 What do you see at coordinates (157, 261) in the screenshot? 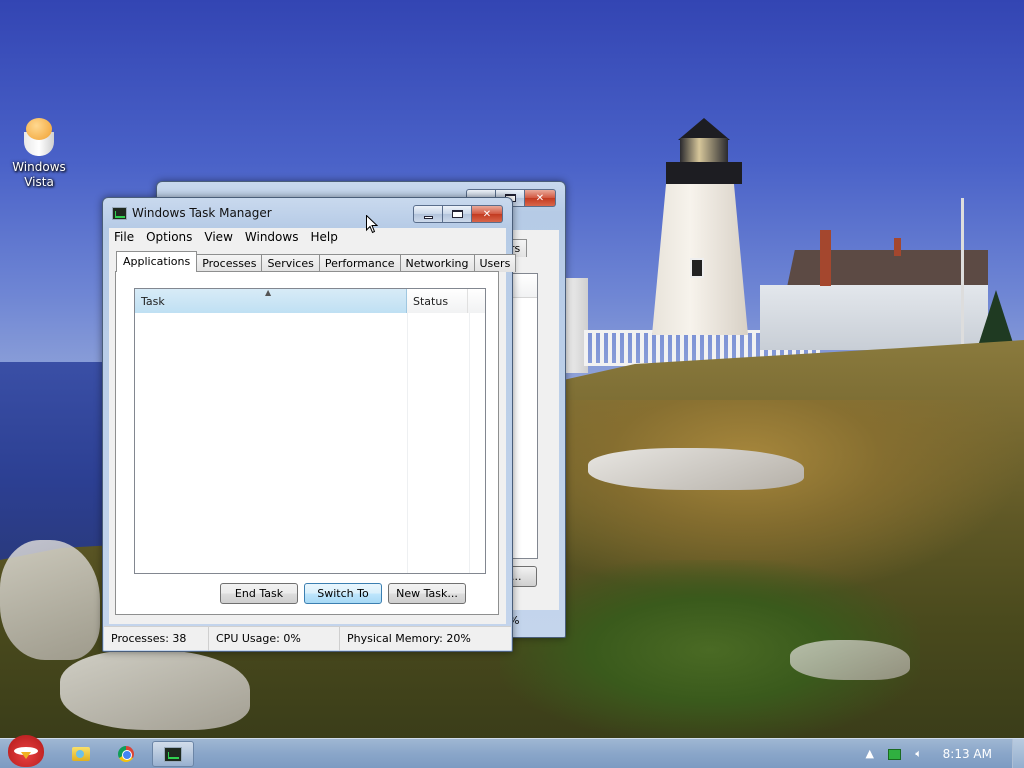
I see `tab-applications: Applications` at bounding box center [157, 261].